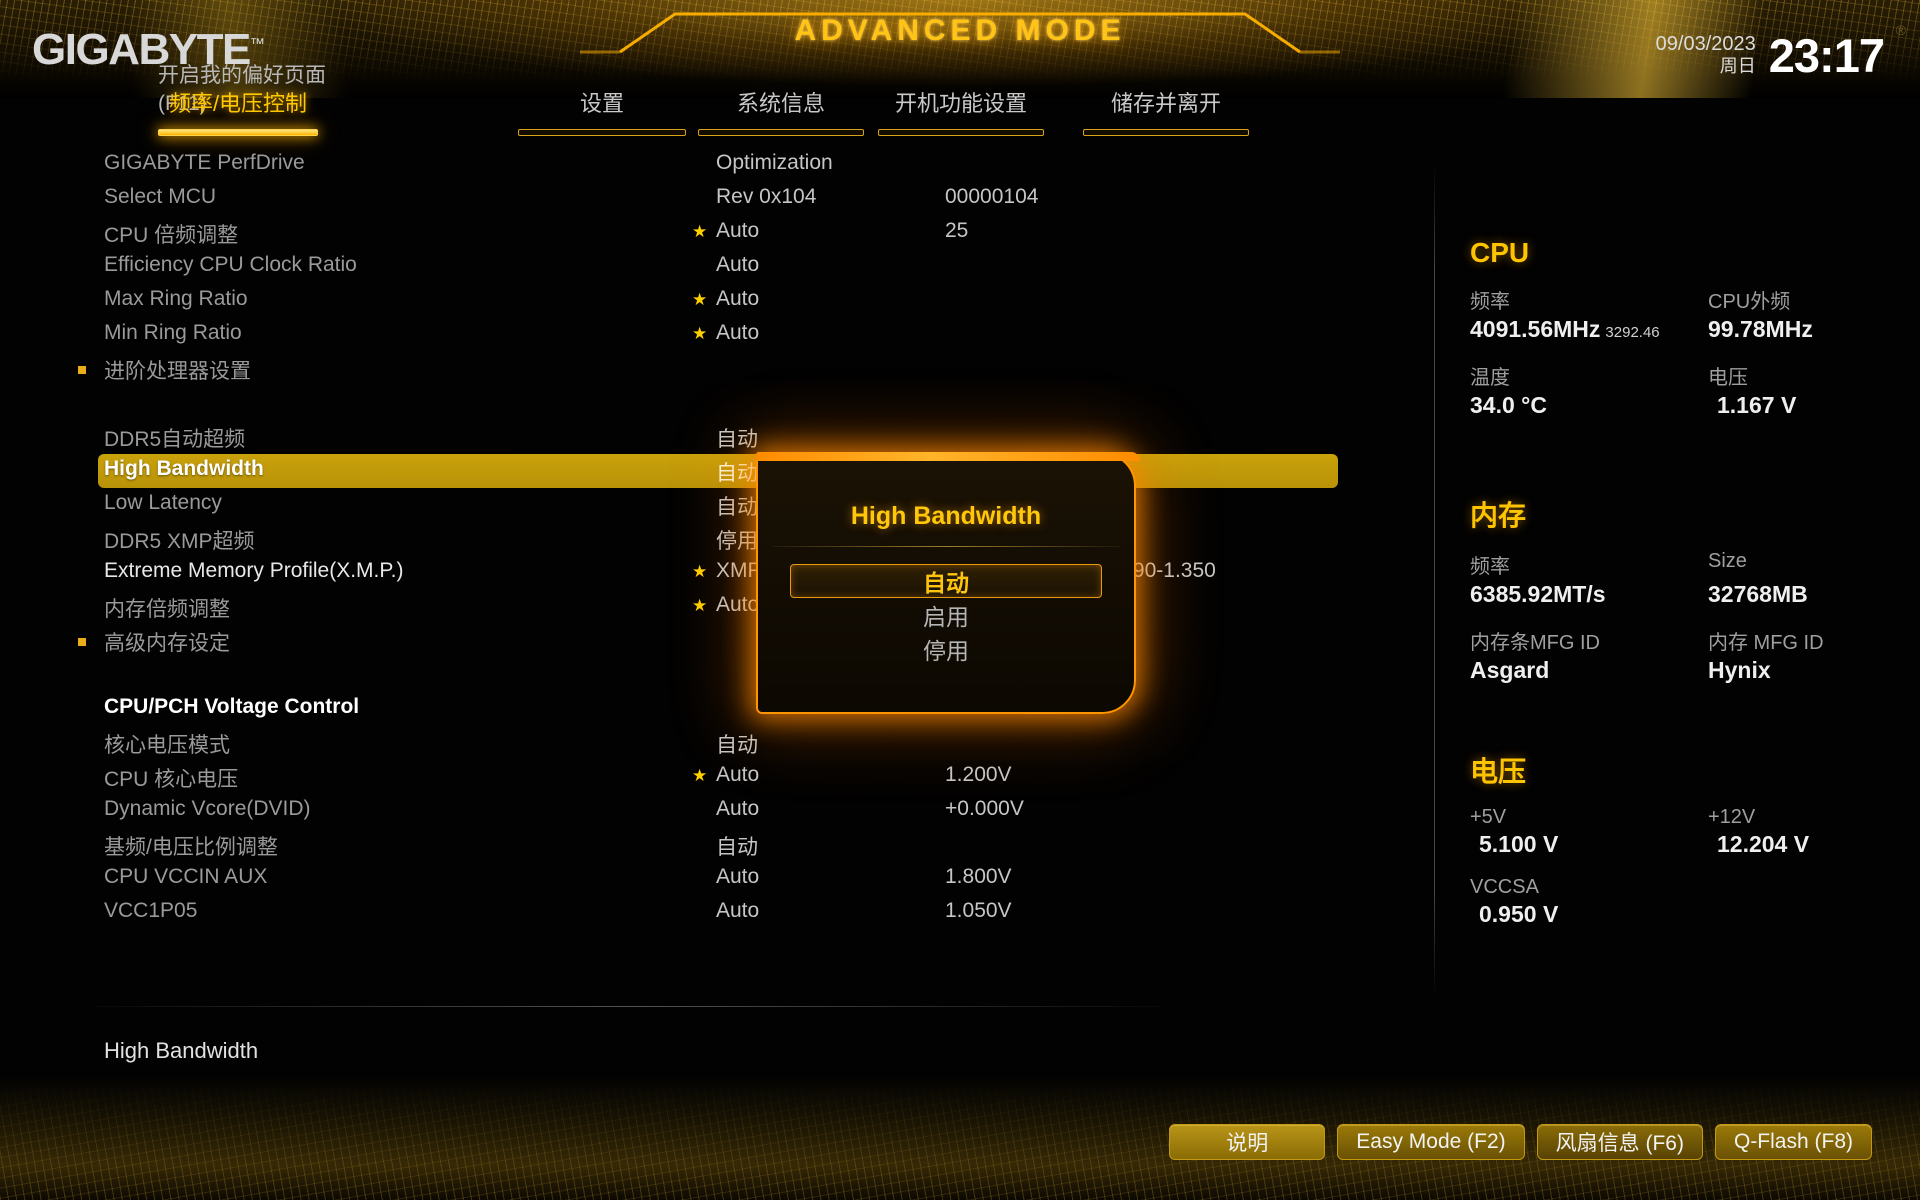 This screenshot has width=1920, height=1200. I want to click on settings-row-label: CPU 倍频调整, so click(171, 235).